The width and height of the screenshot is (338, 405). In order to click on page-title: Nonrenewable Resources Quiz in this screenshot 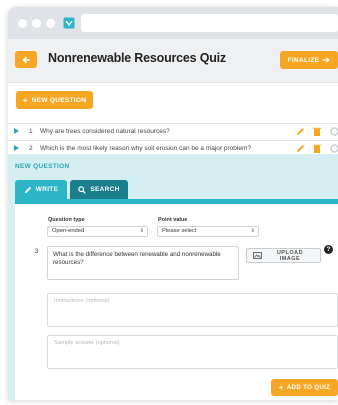, I will do `click(137, 58)`.